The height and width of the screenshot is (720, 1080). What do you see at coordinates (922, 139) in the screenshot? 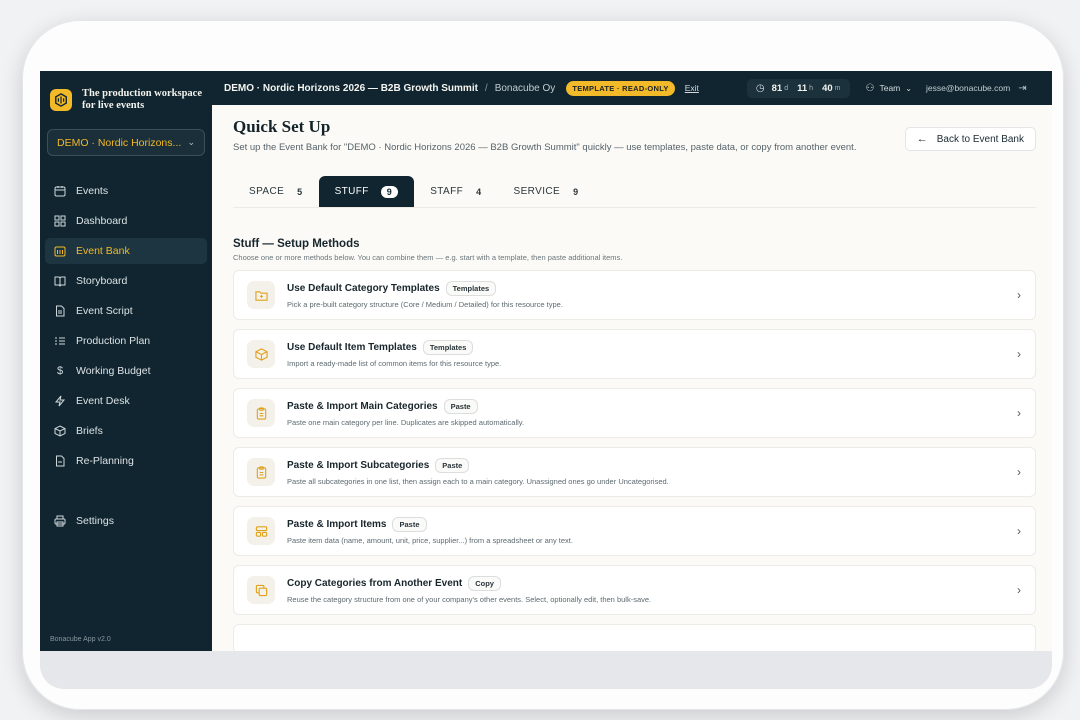
I see `arrow-left-icon: ←` at bounding box center [922, 139].